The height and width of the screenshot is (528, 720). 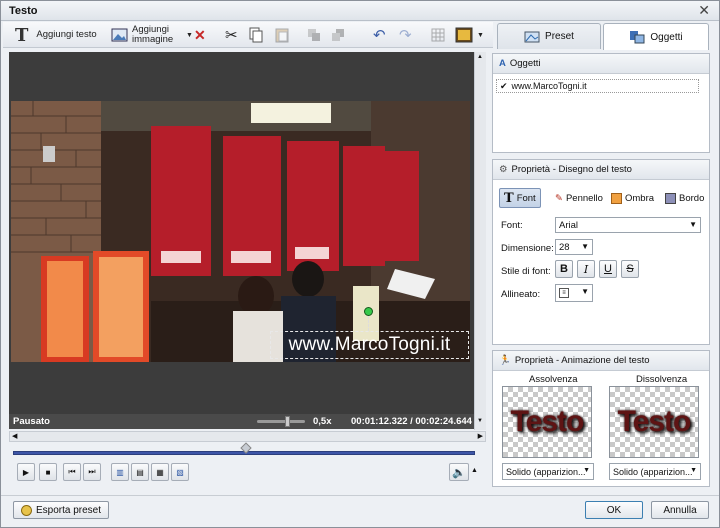 I want to click on cancel-button: Annulla, so click(x=680, y=510).